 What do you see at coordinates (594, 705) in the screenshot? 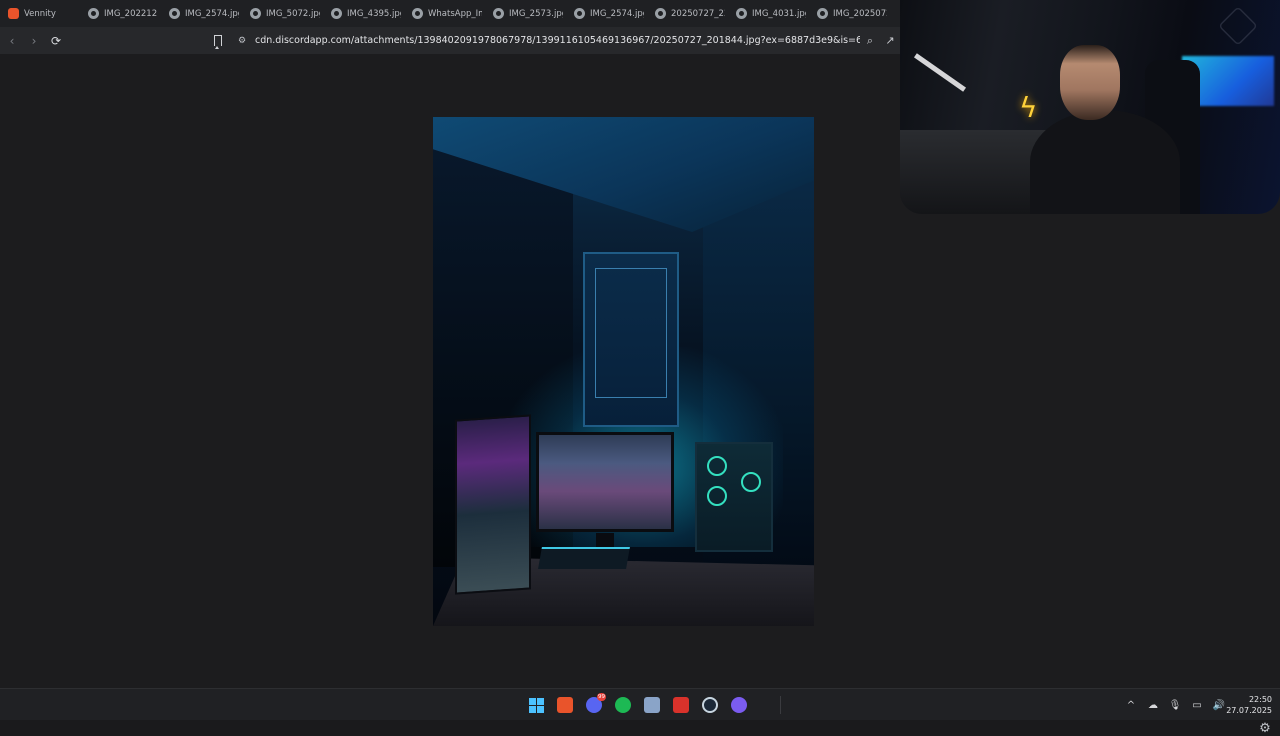
I see `discord-taskbar-button: 99` at bounding box center [594, 705].